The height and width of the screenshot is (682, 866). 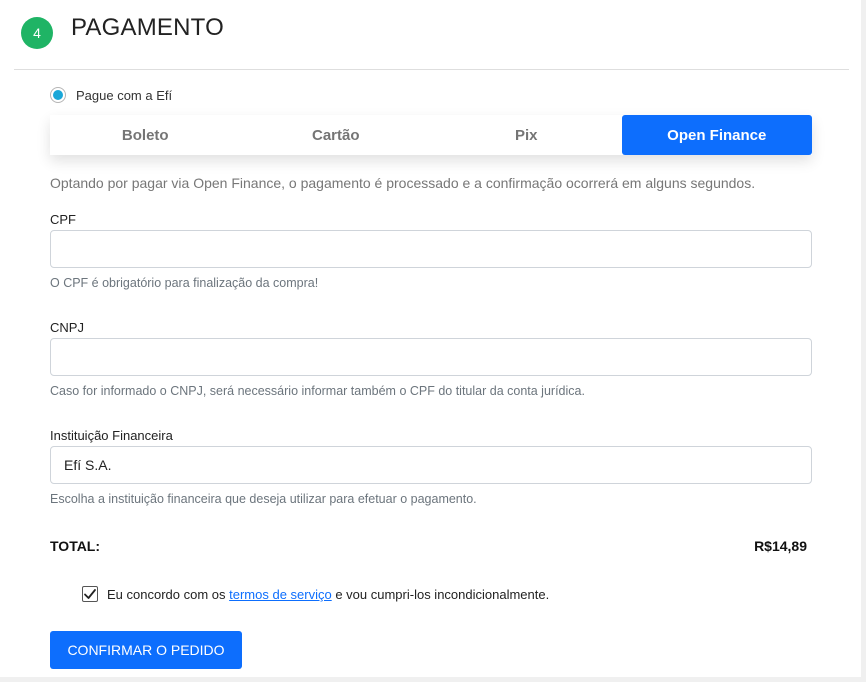 I want to click on tab-cartao: Cartão, so click(x=336, y=135).